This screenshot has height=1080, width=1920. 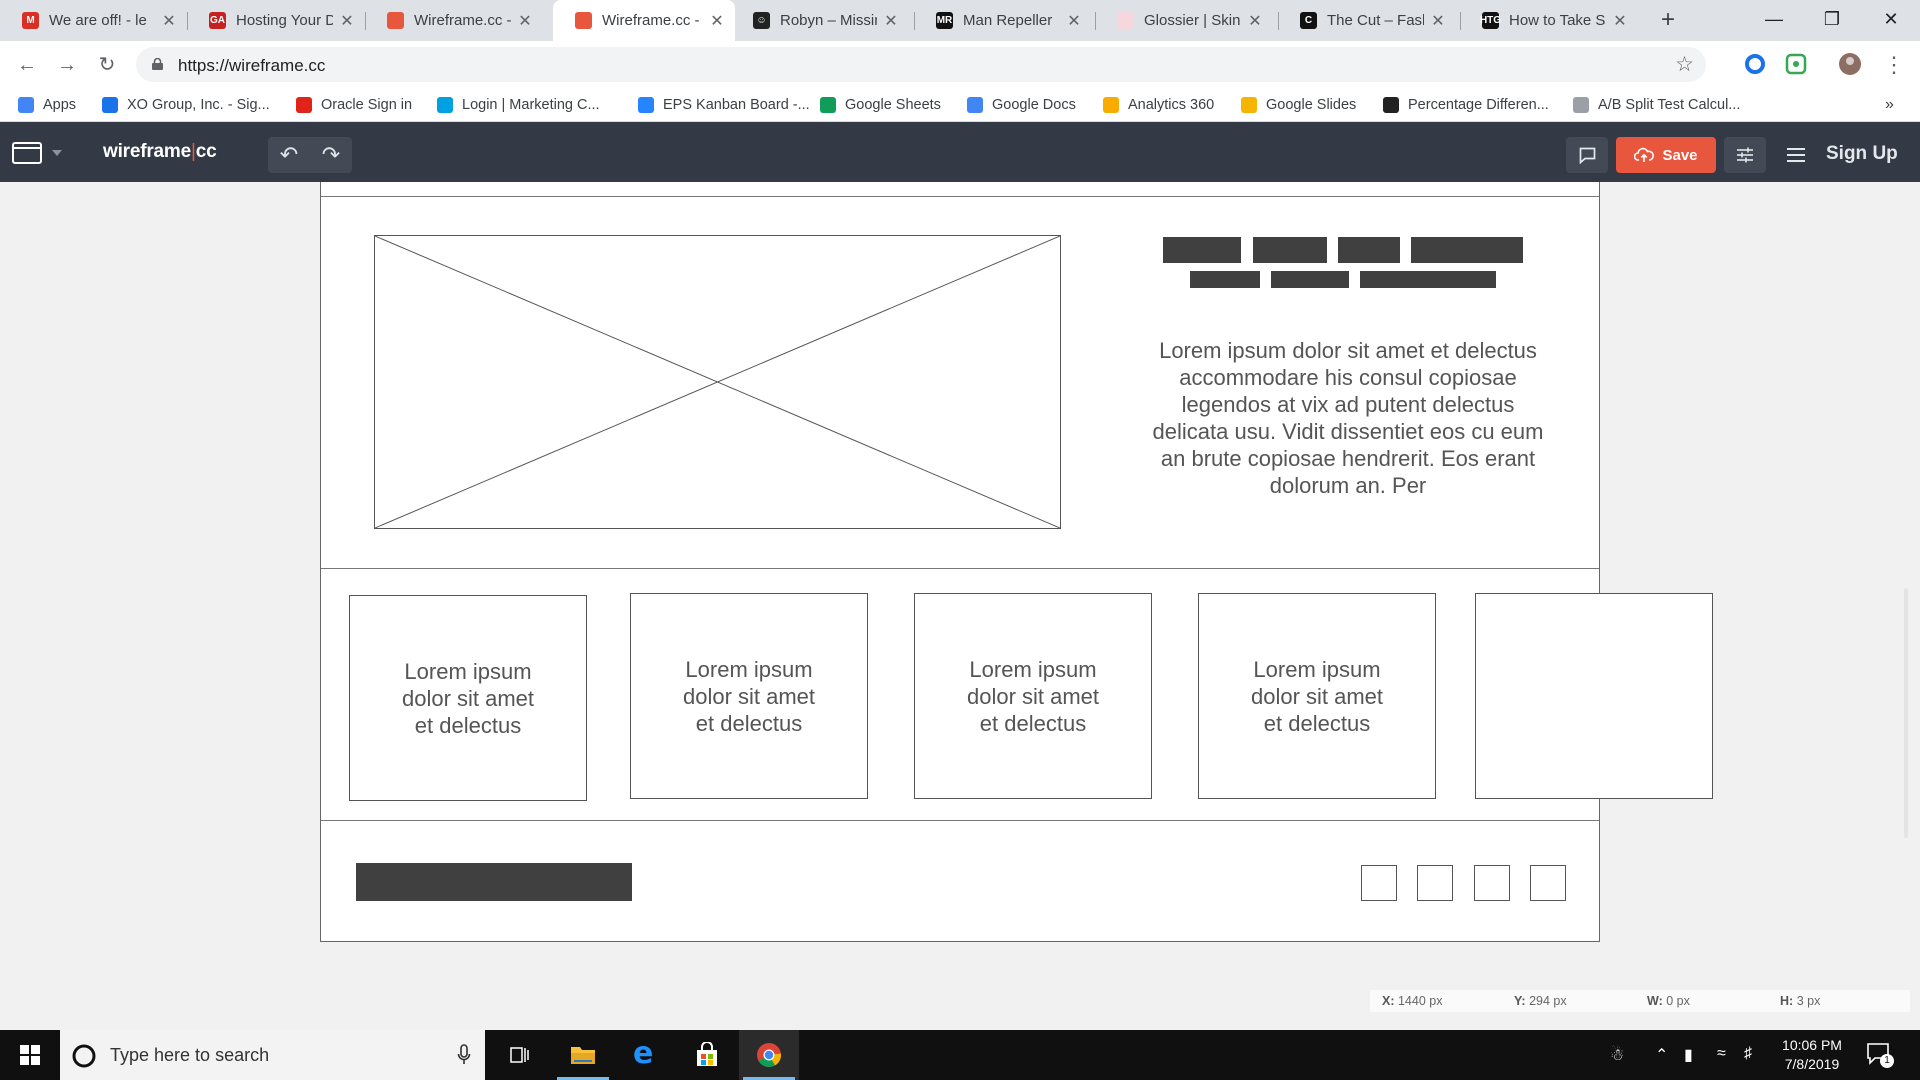 What do you see at coordinates (1796, 64) in the screenshot?
I see `extension-grammarly-icon` at bounding box center [1796, 64].